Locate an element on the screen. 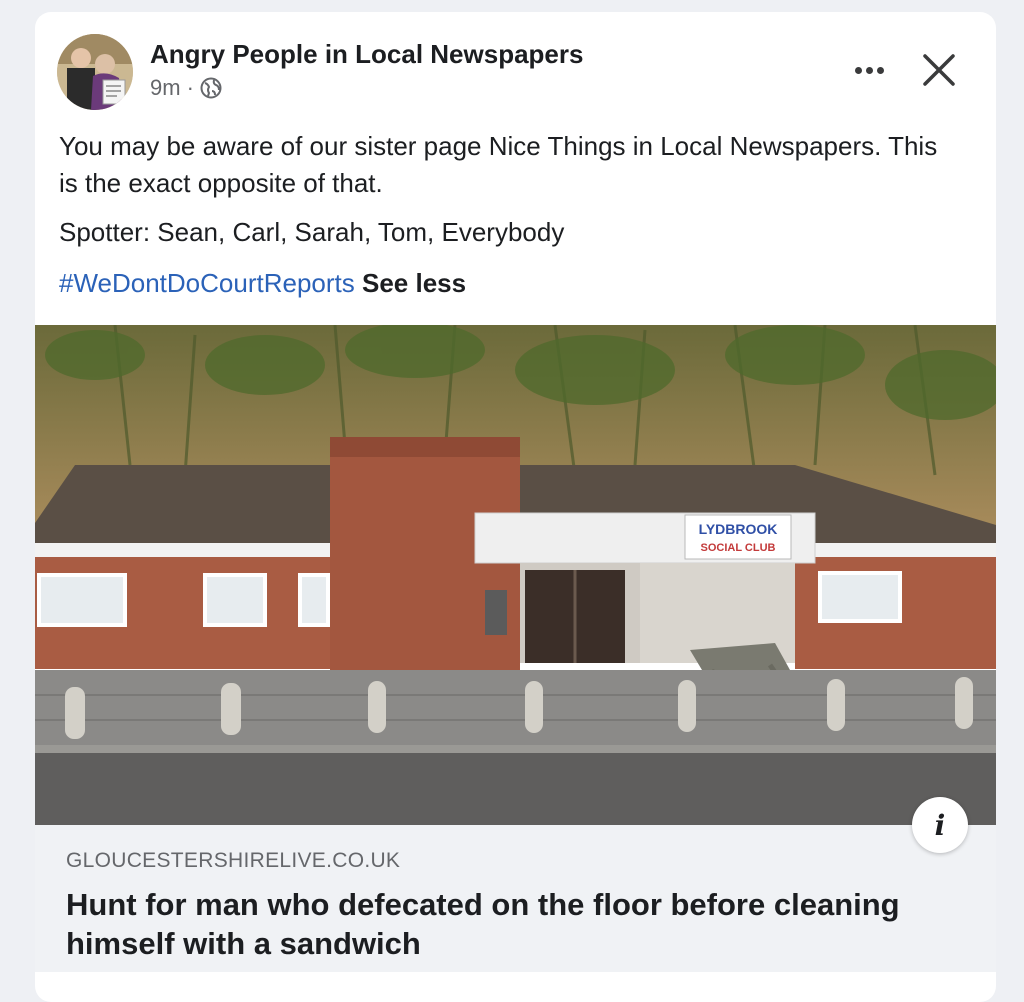 The image size is (1024, 1002). info-icon: i is located at coordinates (940, 825).